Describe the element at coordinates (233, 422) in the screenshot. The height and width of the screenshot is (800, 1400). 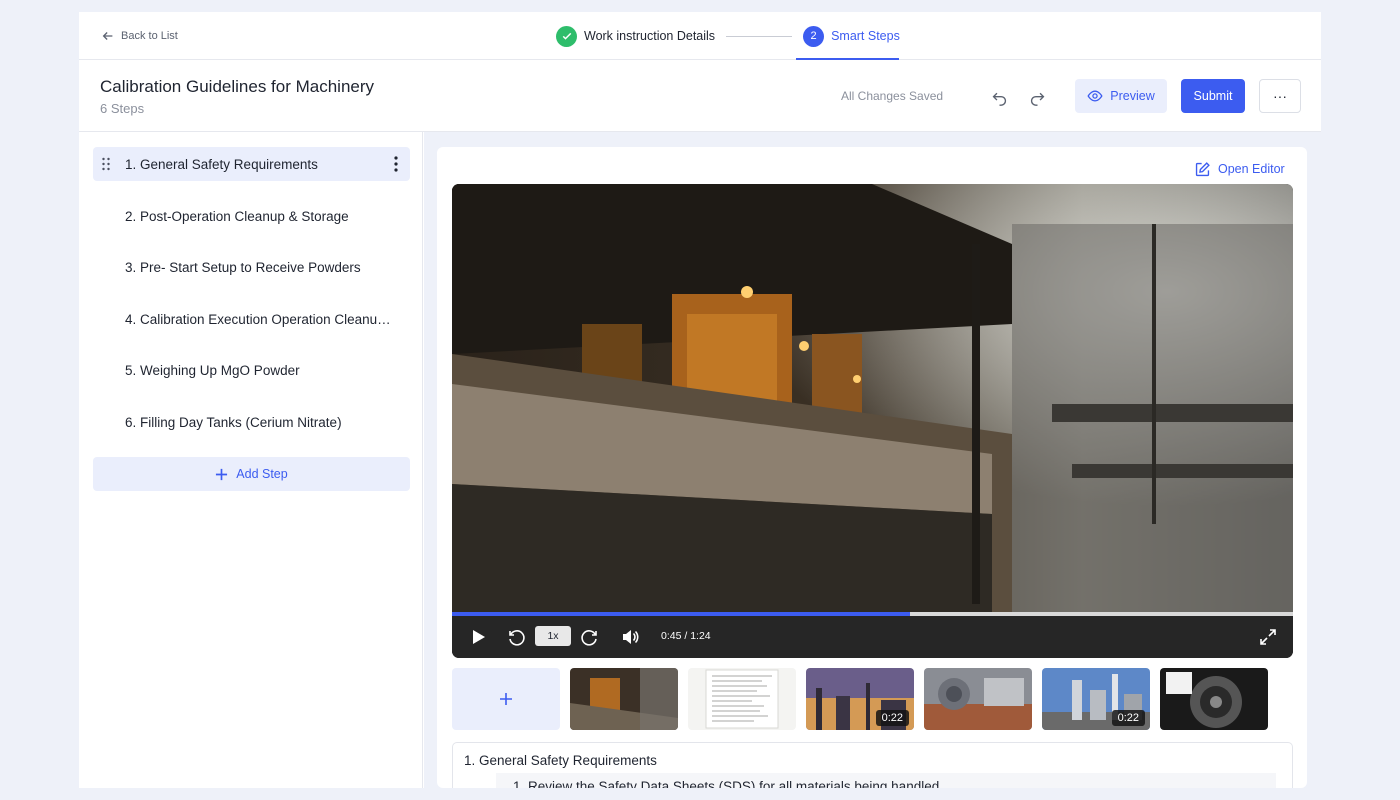
I see `step-list-label: 6. Filling Day Tanks (Cerium Nitrate)` at that location.